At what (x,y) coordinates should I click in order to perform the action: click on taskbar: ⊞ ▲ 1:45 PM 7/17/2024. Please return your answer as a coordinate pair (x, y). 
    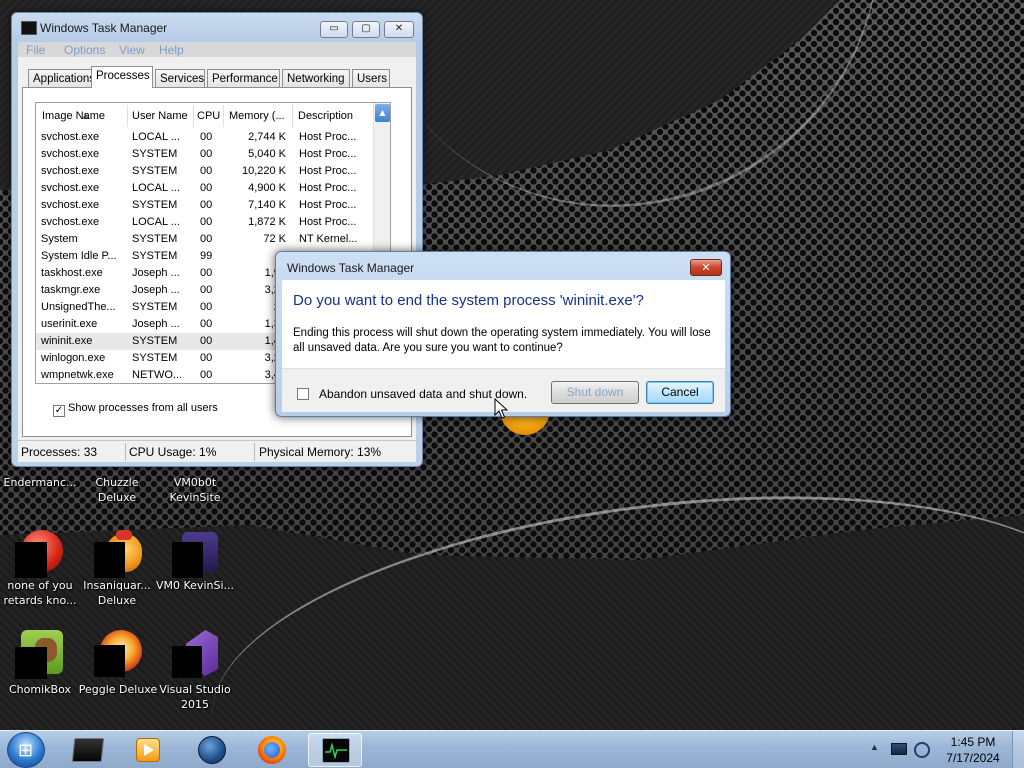
    Looking at the image, I should click on (512, 749).